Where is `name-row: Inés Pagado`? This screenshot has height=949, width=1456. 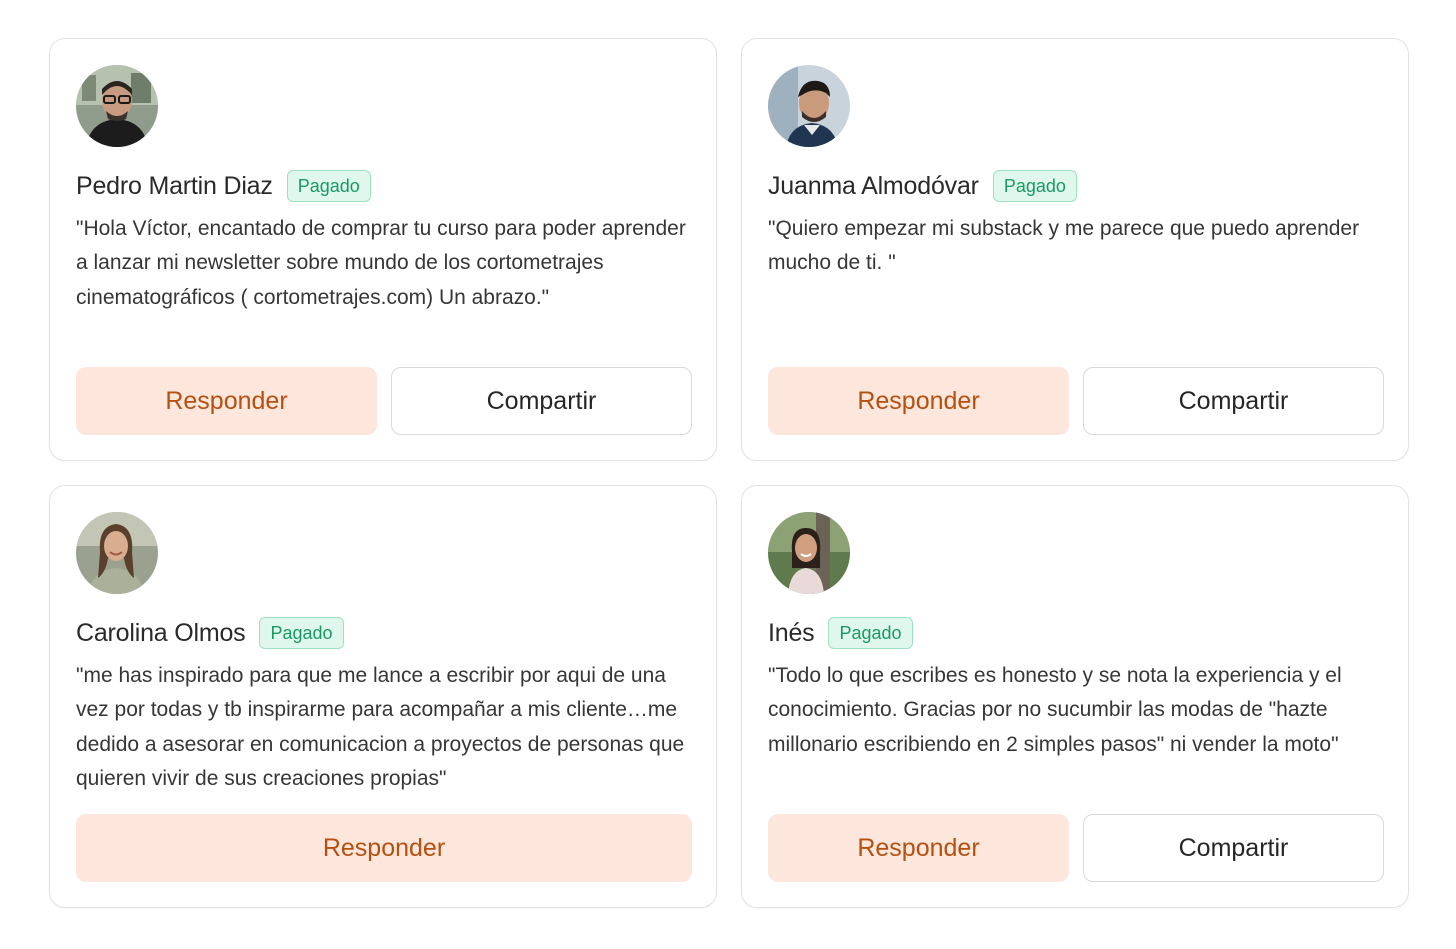 name-row: Inés Pagado is located at coordinates (840, 633).